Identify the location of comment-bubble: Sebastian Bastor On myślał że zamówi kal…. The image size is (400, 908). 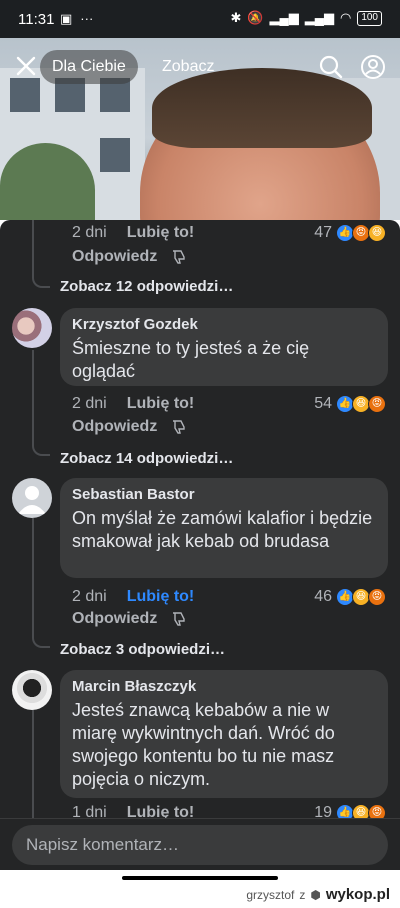
(224, 528).